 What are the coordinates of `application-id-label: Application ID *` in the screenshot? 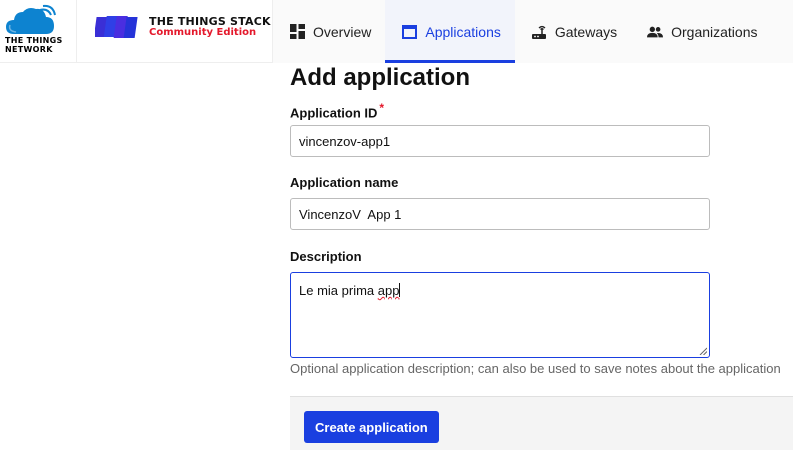 It's located at (337, 110).